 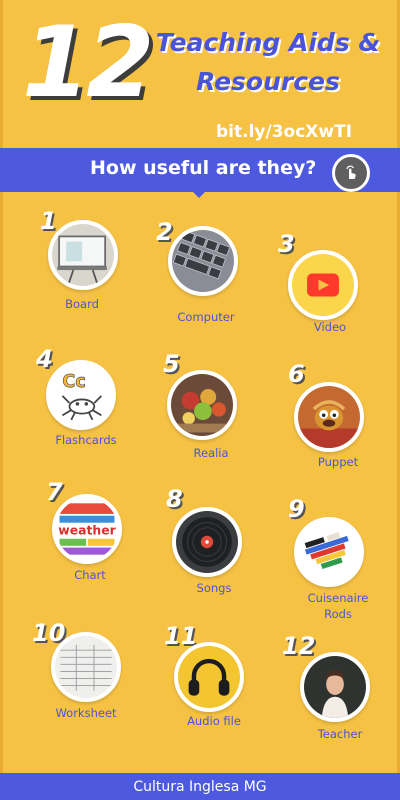 I want to click on item-puppet: 6 Puppet, so click(x=330, y=420).